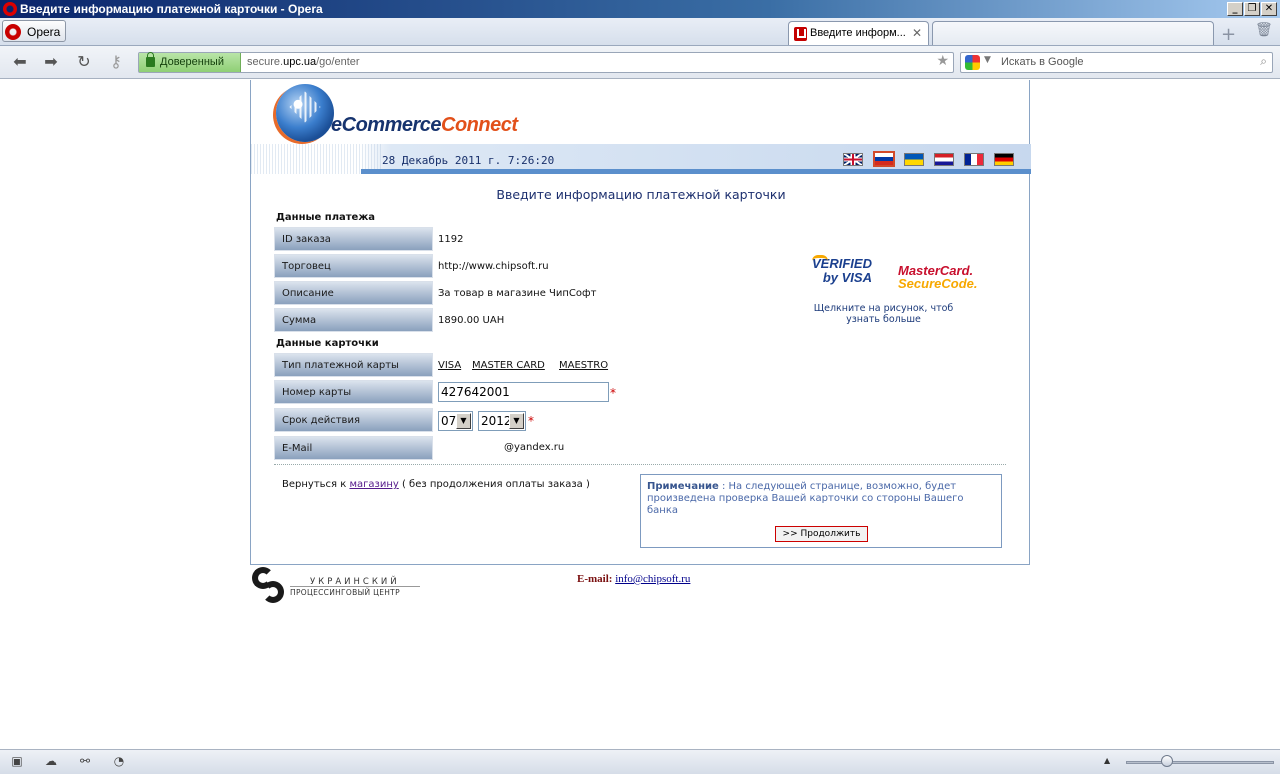  What do you see at coordinates (1042, 62) in the screenshot?
I see `search-placeholder: Искать в Google` at bounding box center [1042, 62].